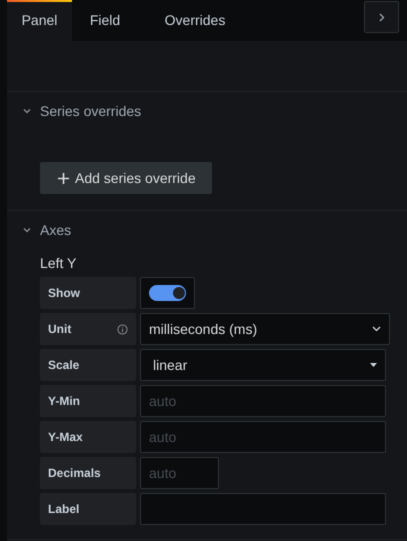 The width and height of the screenshot is (407, 541). What do you see at coordinates (91, 111) in the screenshot?
I see `section-title: Series overrides` at bounding box center [91, 111].